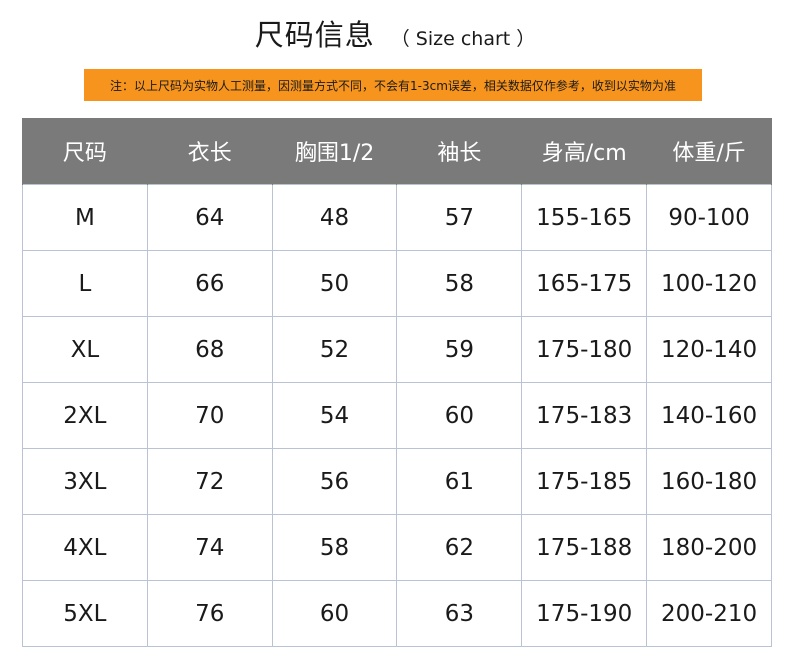  Describe the element at coordinates (334, 481) in the screenshot. I see `cell-half-chest: 56` at that location.